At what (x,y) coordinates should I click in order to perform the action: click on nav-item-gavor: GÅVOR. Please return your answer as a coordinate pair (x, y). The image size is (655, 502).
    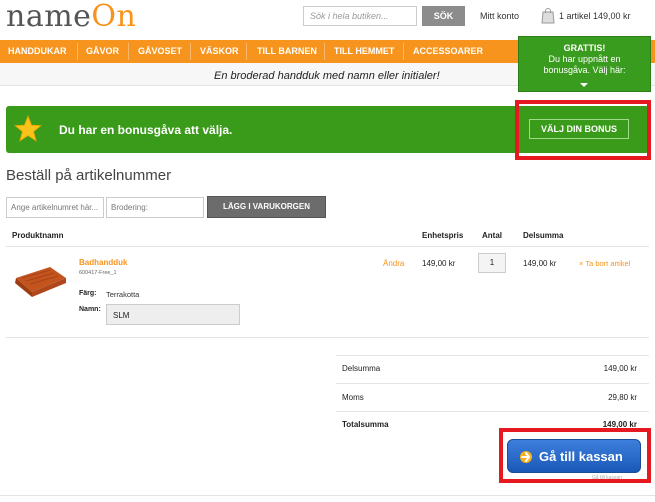
    Looking at the image, I should click on (102, 51).